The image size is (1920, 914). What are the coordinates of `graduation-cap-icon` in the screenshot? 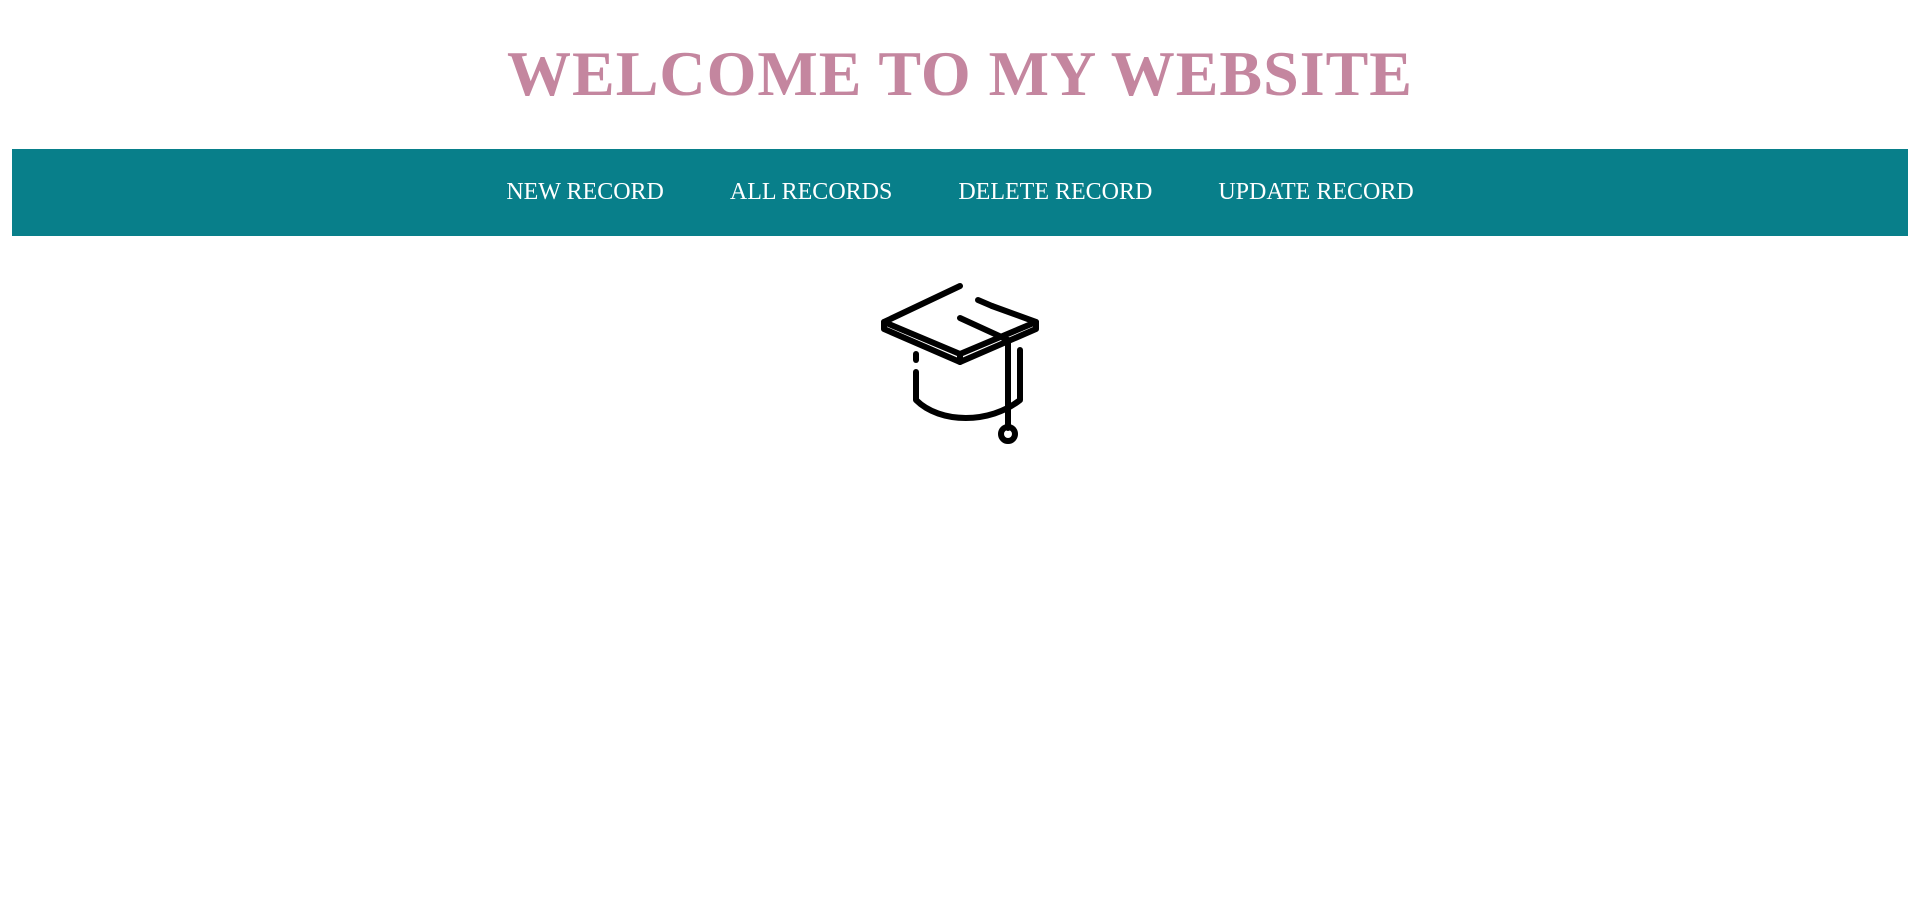 It's located at (960, 364).